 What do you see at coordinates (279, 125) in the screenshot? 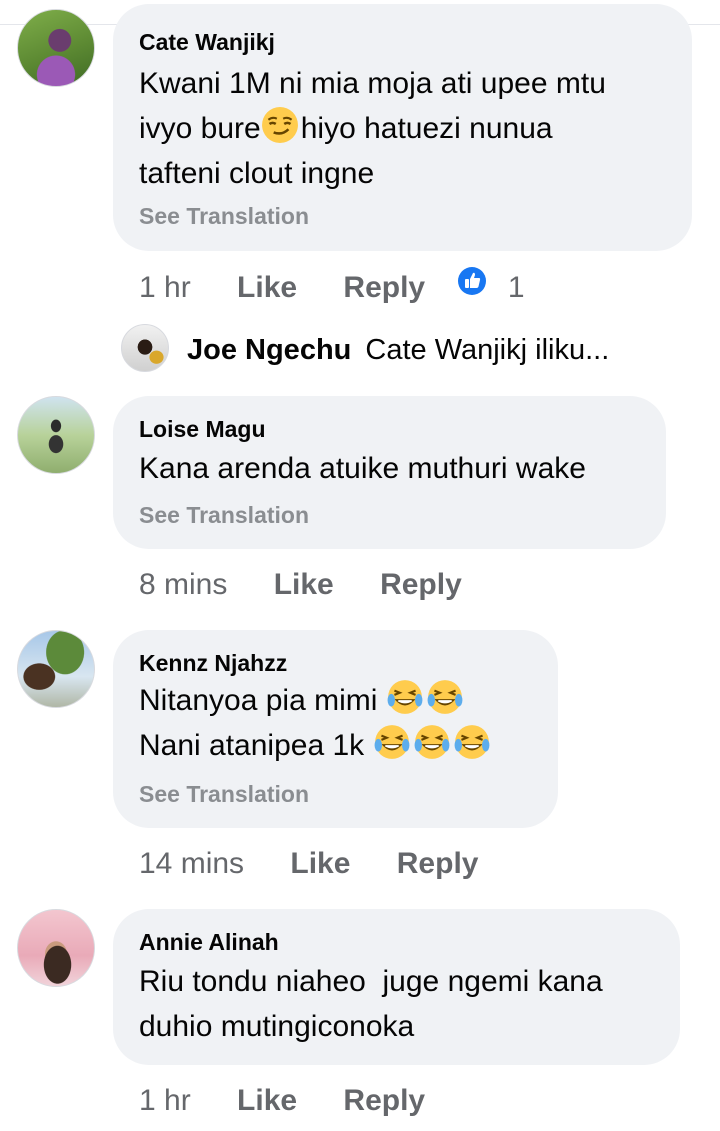
I see `smirk-emoji-icon` at bounding box center [279, 125].